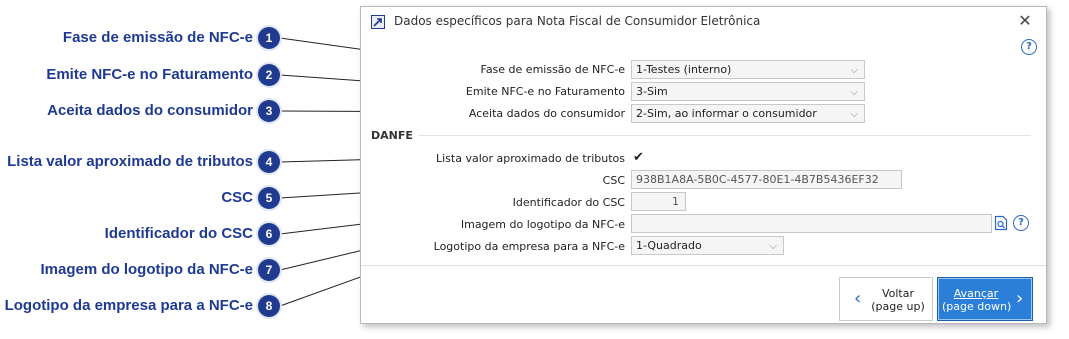  What do you see at coordinates (703, 265) in the screenshot?
I see `footer-divider` at bounding box center [703, 265].